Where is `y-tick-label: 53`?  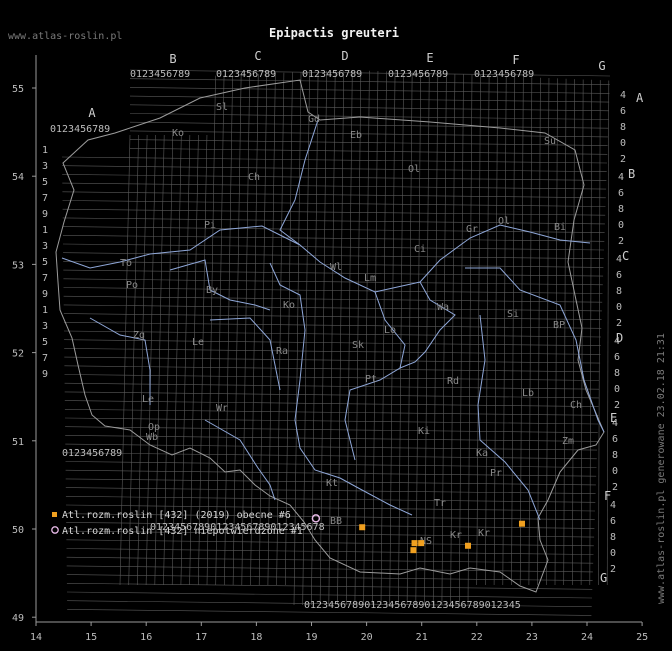 y-tick-label: 53 is located at coordinates (18, 265).